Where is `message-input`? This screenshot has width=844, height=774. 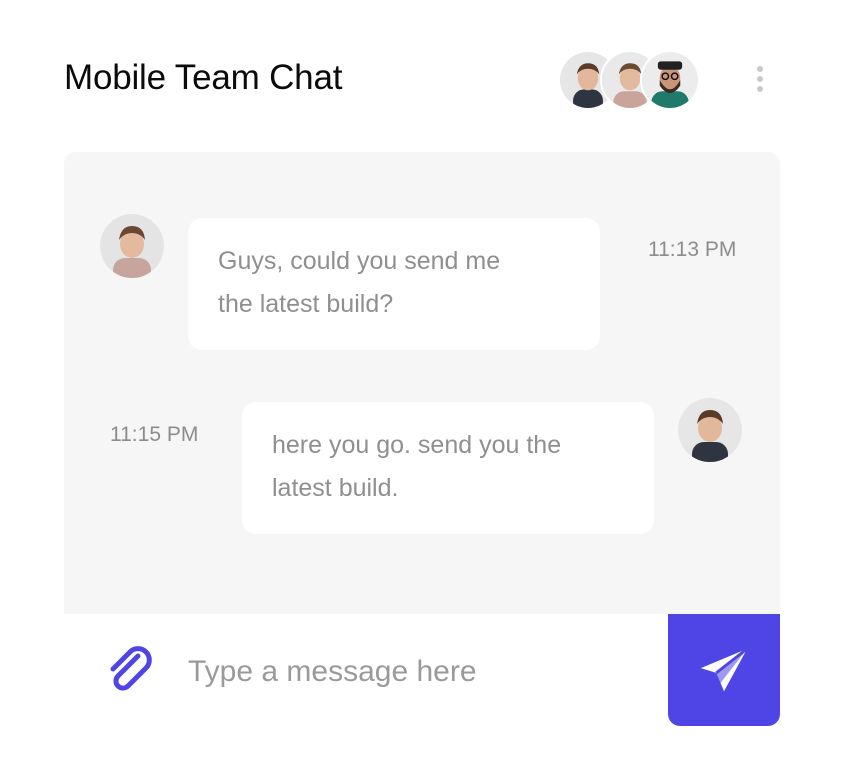 message-input is located at coordinates (418, 672).